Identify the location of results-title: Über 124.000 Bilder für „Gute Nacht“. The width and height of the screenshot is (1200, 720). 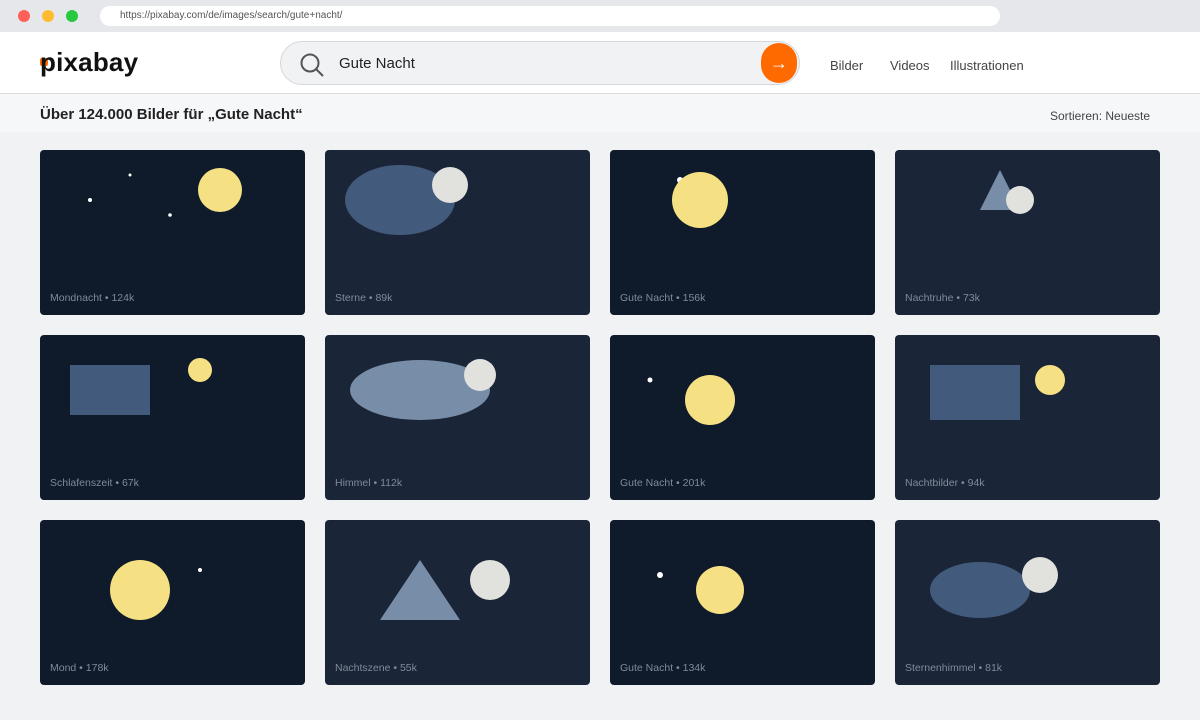
(171, 114).